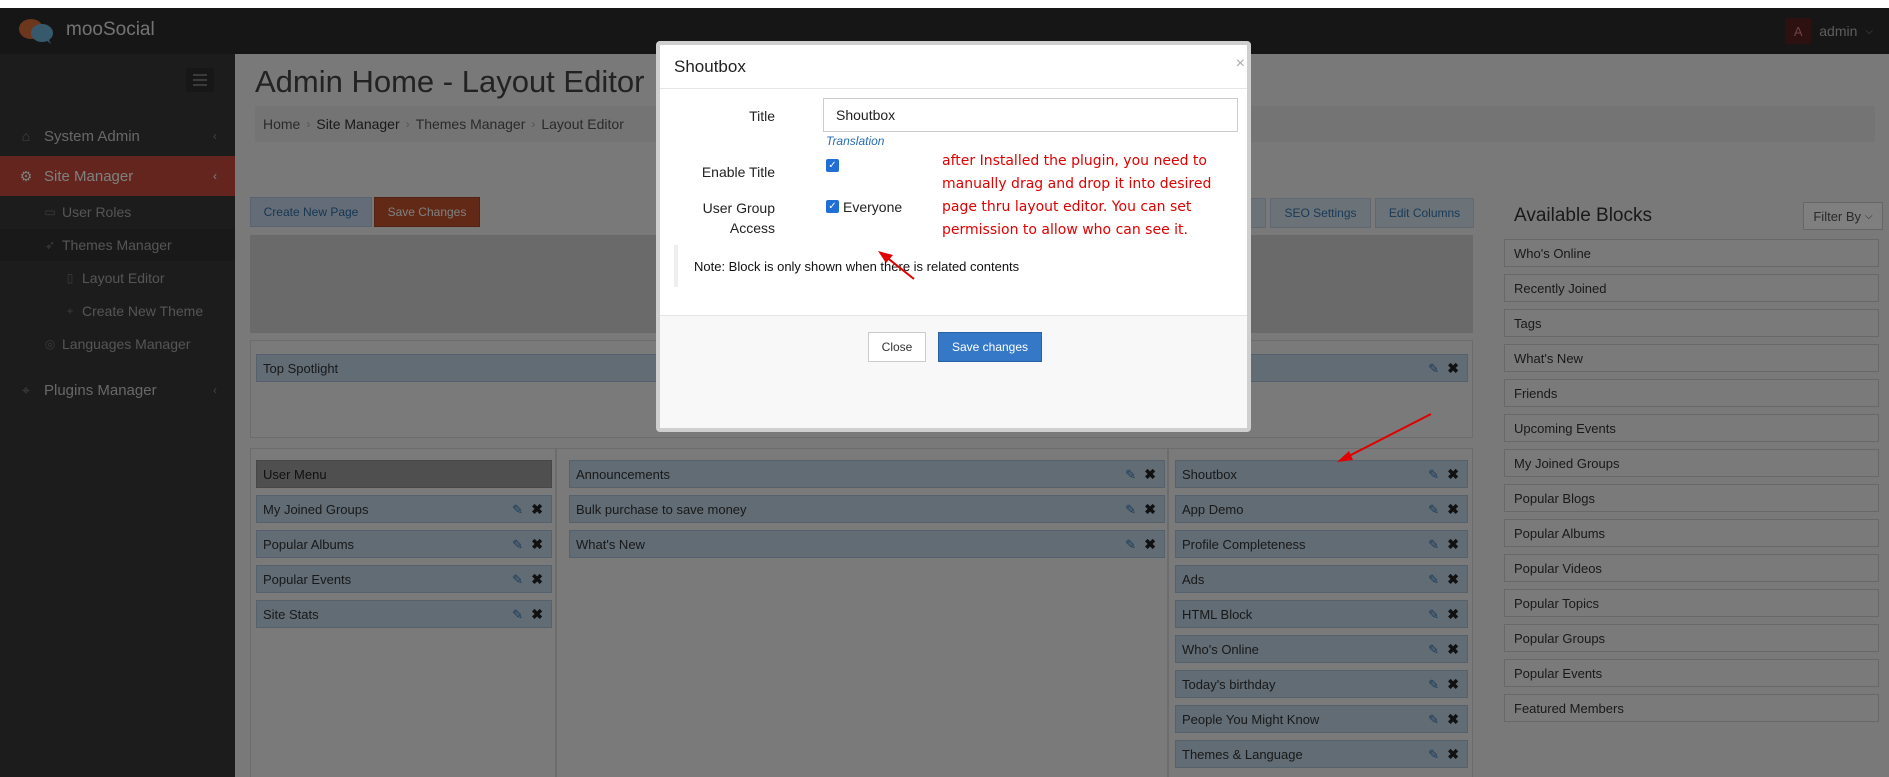 The height and width of the screenshot is (777, 1889). Describe the element at coordinates (1345, 456) in the screenshot. I see `annotation-arrowhead-shoutbox` at that location.